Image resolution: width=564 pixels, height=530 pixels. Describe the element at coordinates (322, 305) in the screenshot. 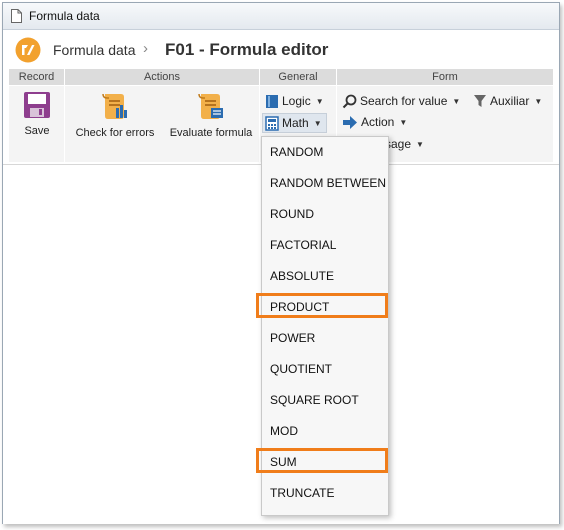

I see `highlight-box-product` at that location.